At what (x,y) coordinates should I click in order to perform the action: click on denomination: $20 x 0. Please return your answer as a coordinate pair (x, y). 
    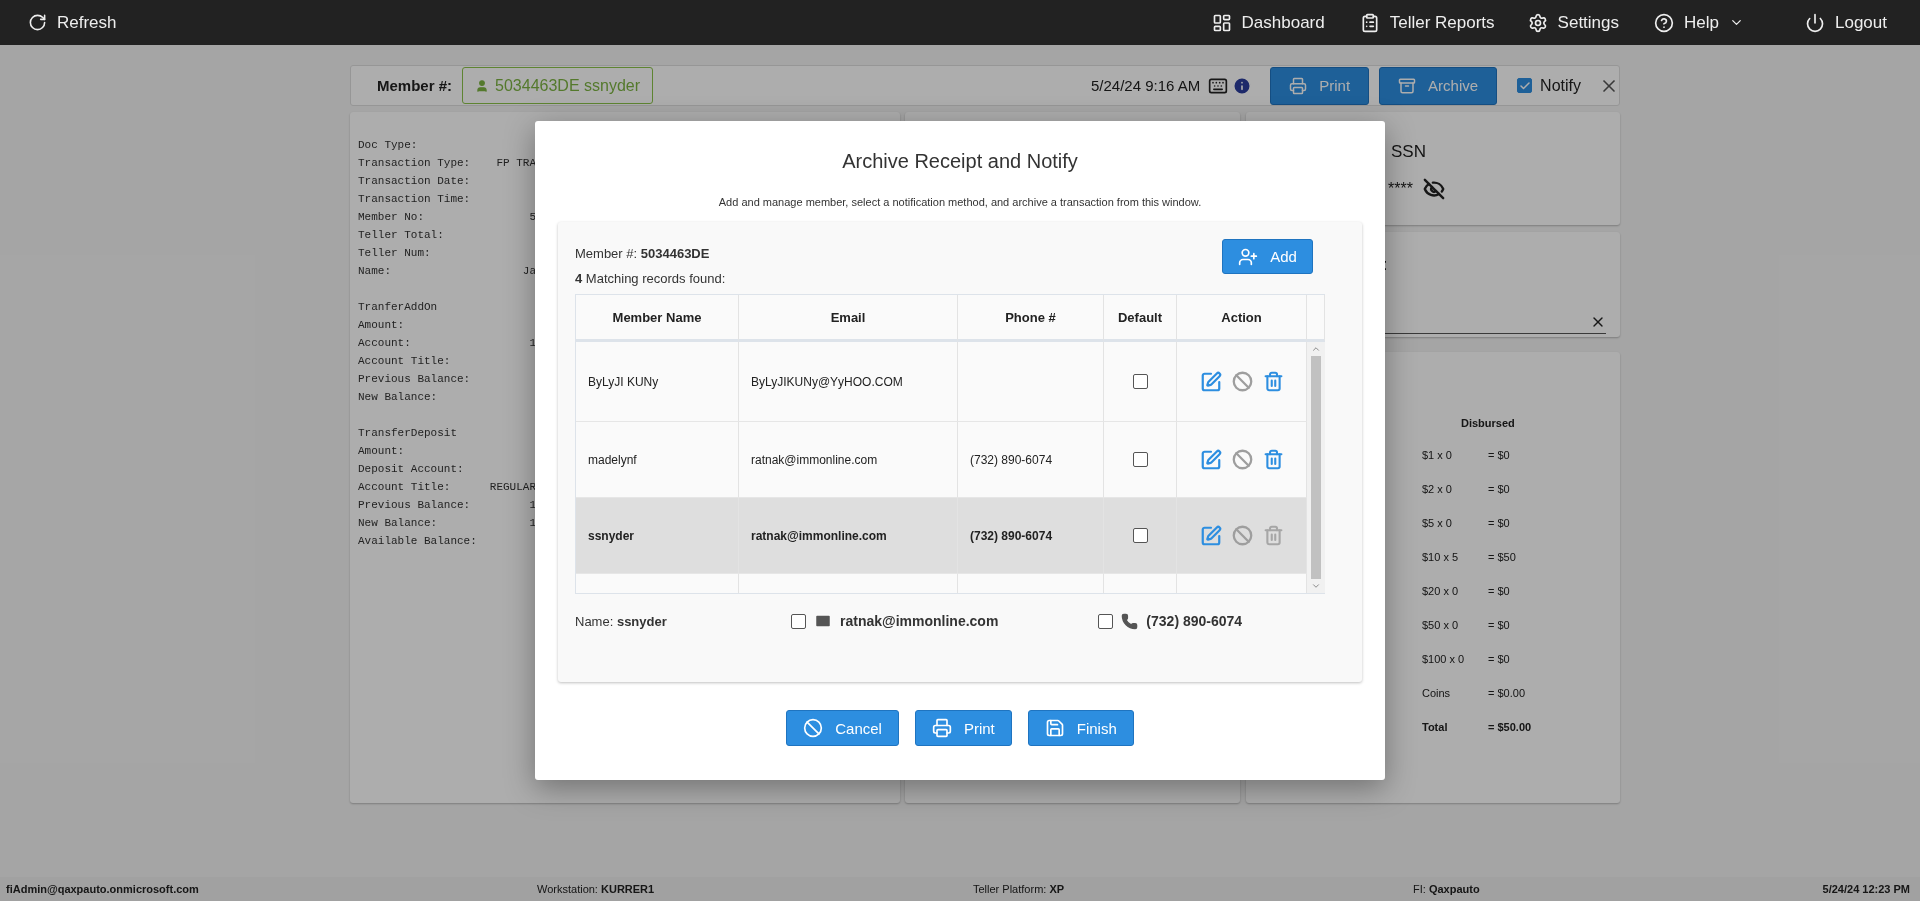
    Looking at the image, I should click on (1441, 592).